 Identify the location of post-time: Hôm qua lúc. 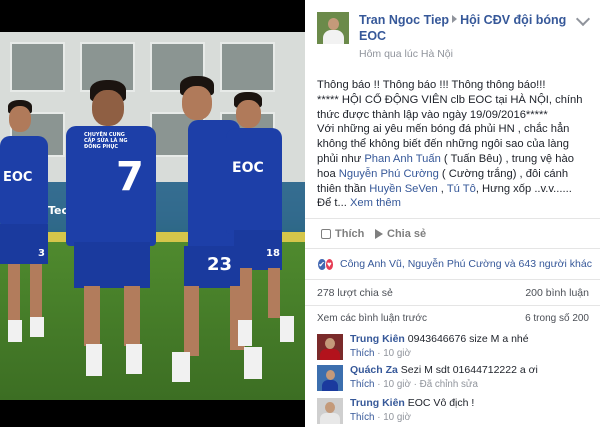
(388, 54).